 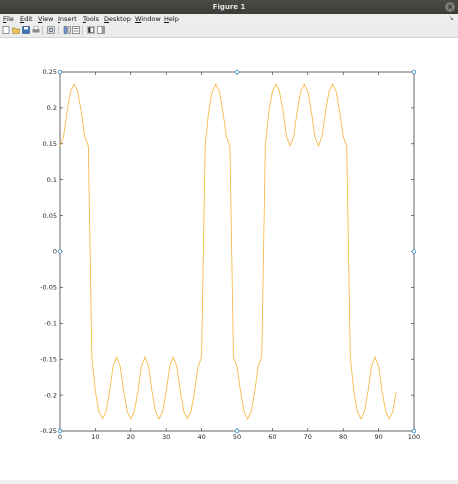 I want to click on x-tick-label: 20, so click(x=131, y=437).